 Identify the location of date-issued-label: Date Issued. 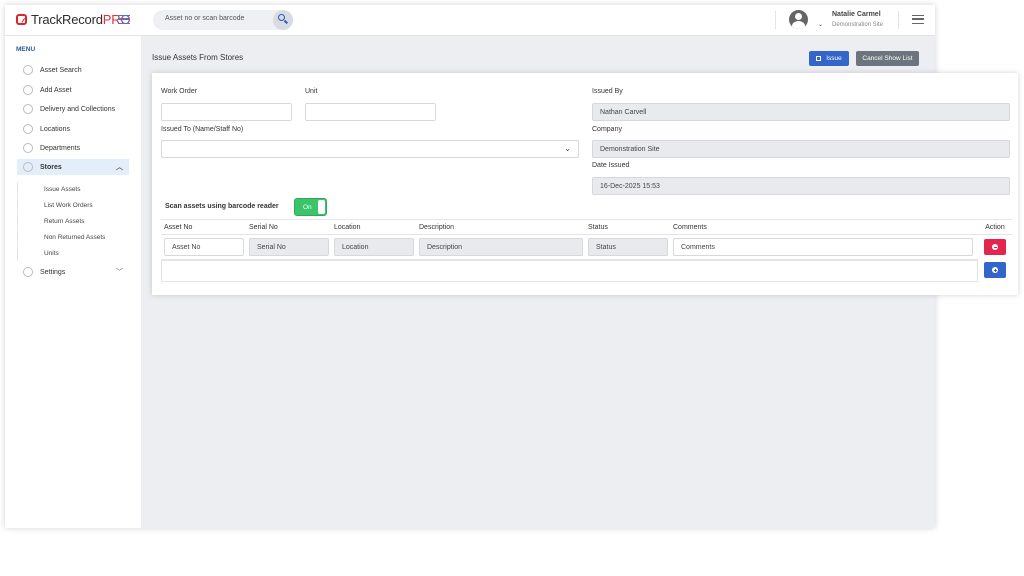
(611, 165).